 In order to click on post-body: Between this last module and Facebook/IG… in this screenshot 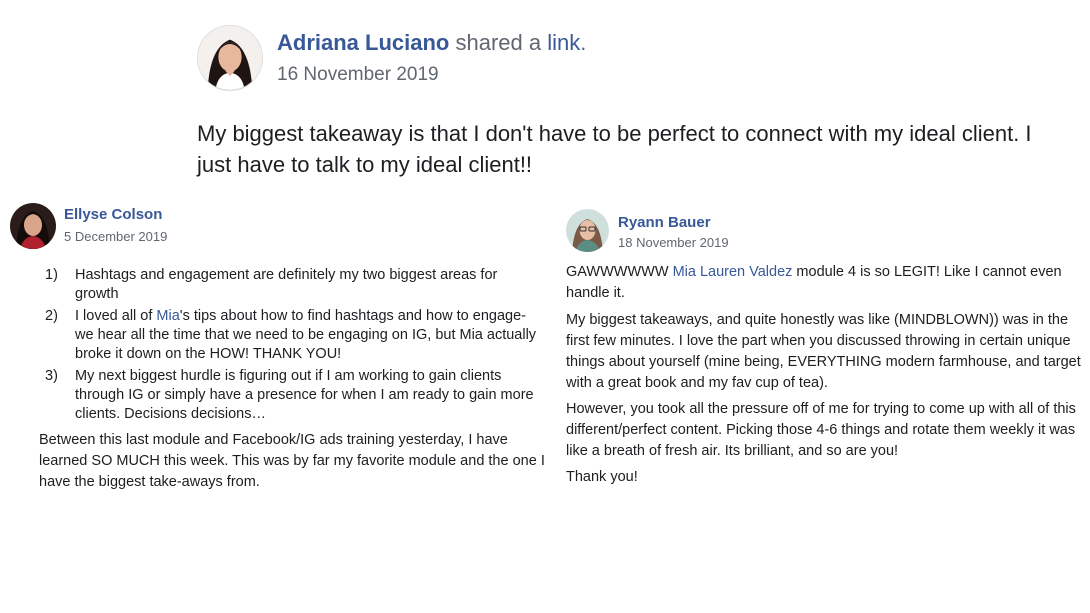, I will do `click(292, 461)`.